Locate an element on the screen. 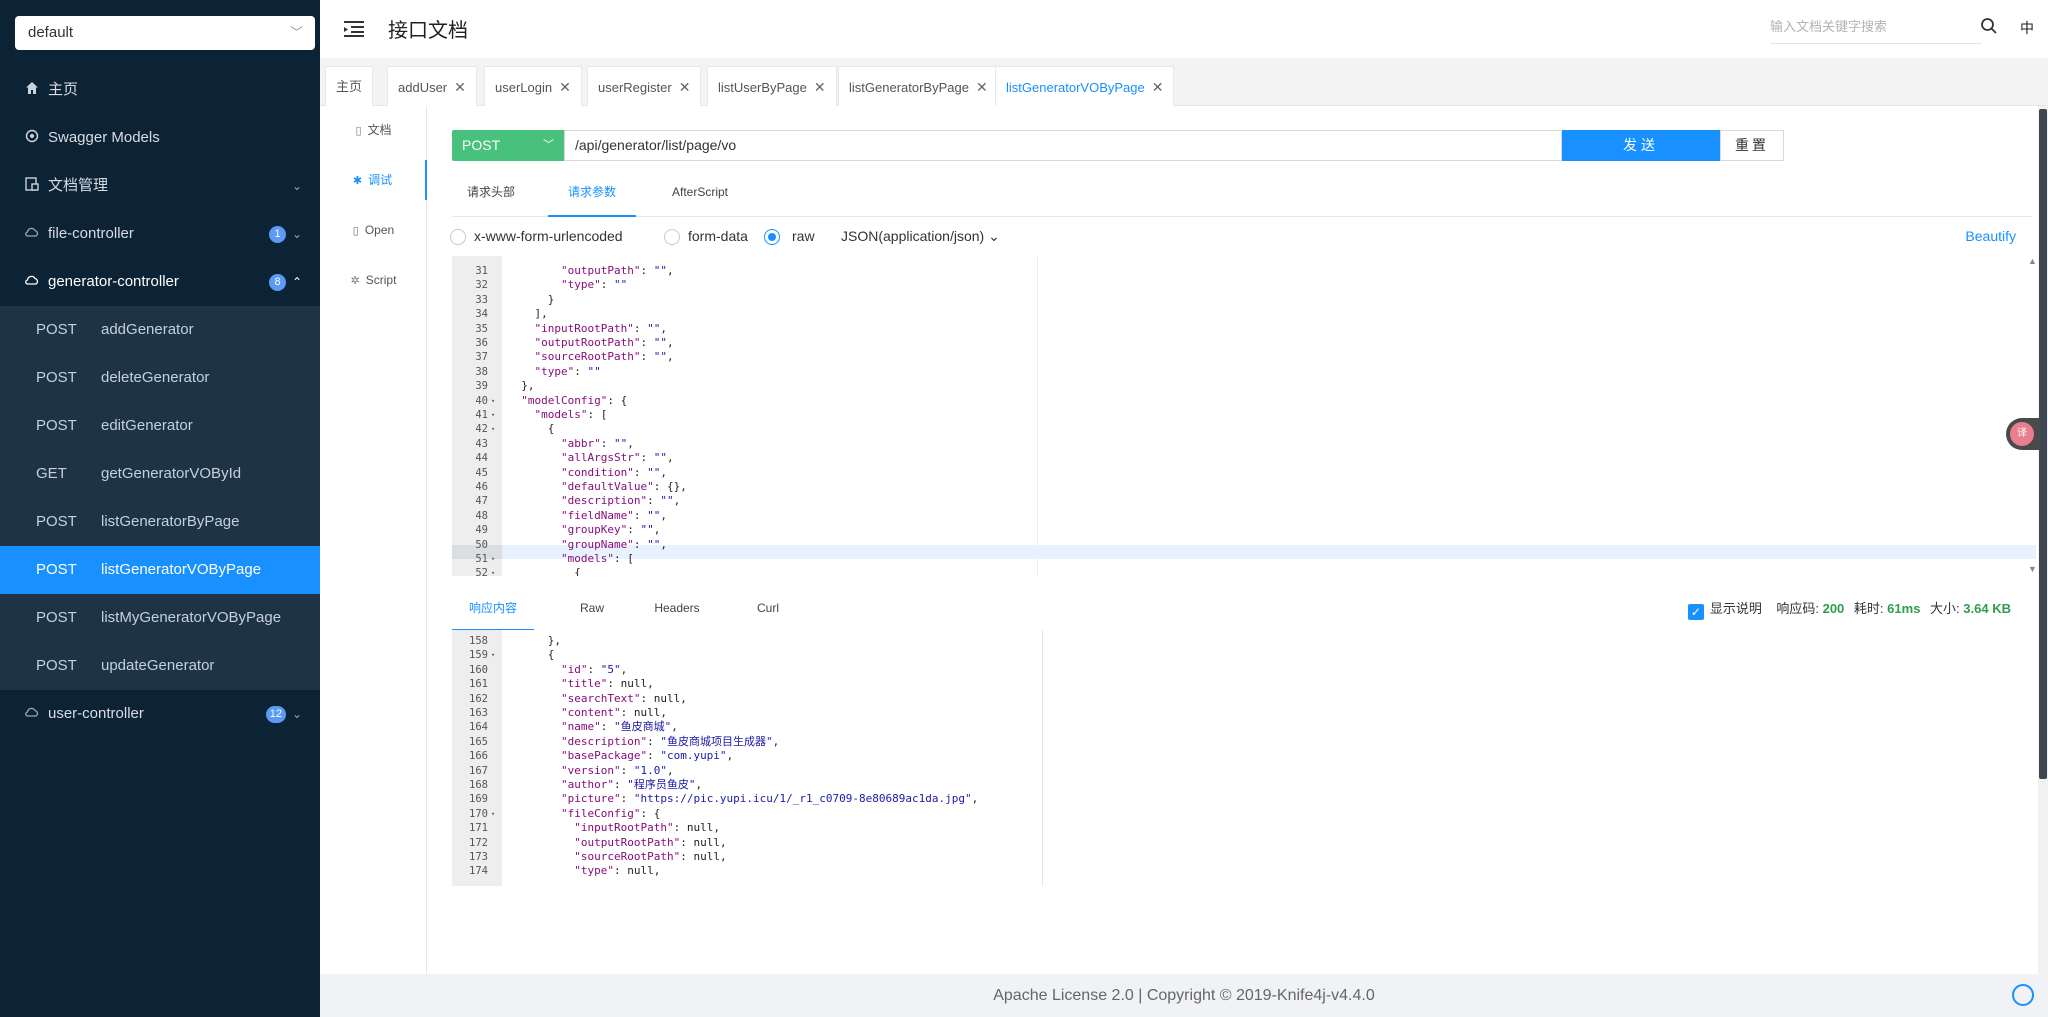  line-number: 162 is located at coordinates (478, 698).